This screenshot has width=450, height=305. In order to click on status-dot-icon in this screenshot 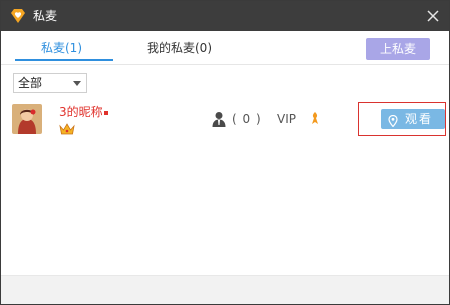, I will do `click(105, 112)`.